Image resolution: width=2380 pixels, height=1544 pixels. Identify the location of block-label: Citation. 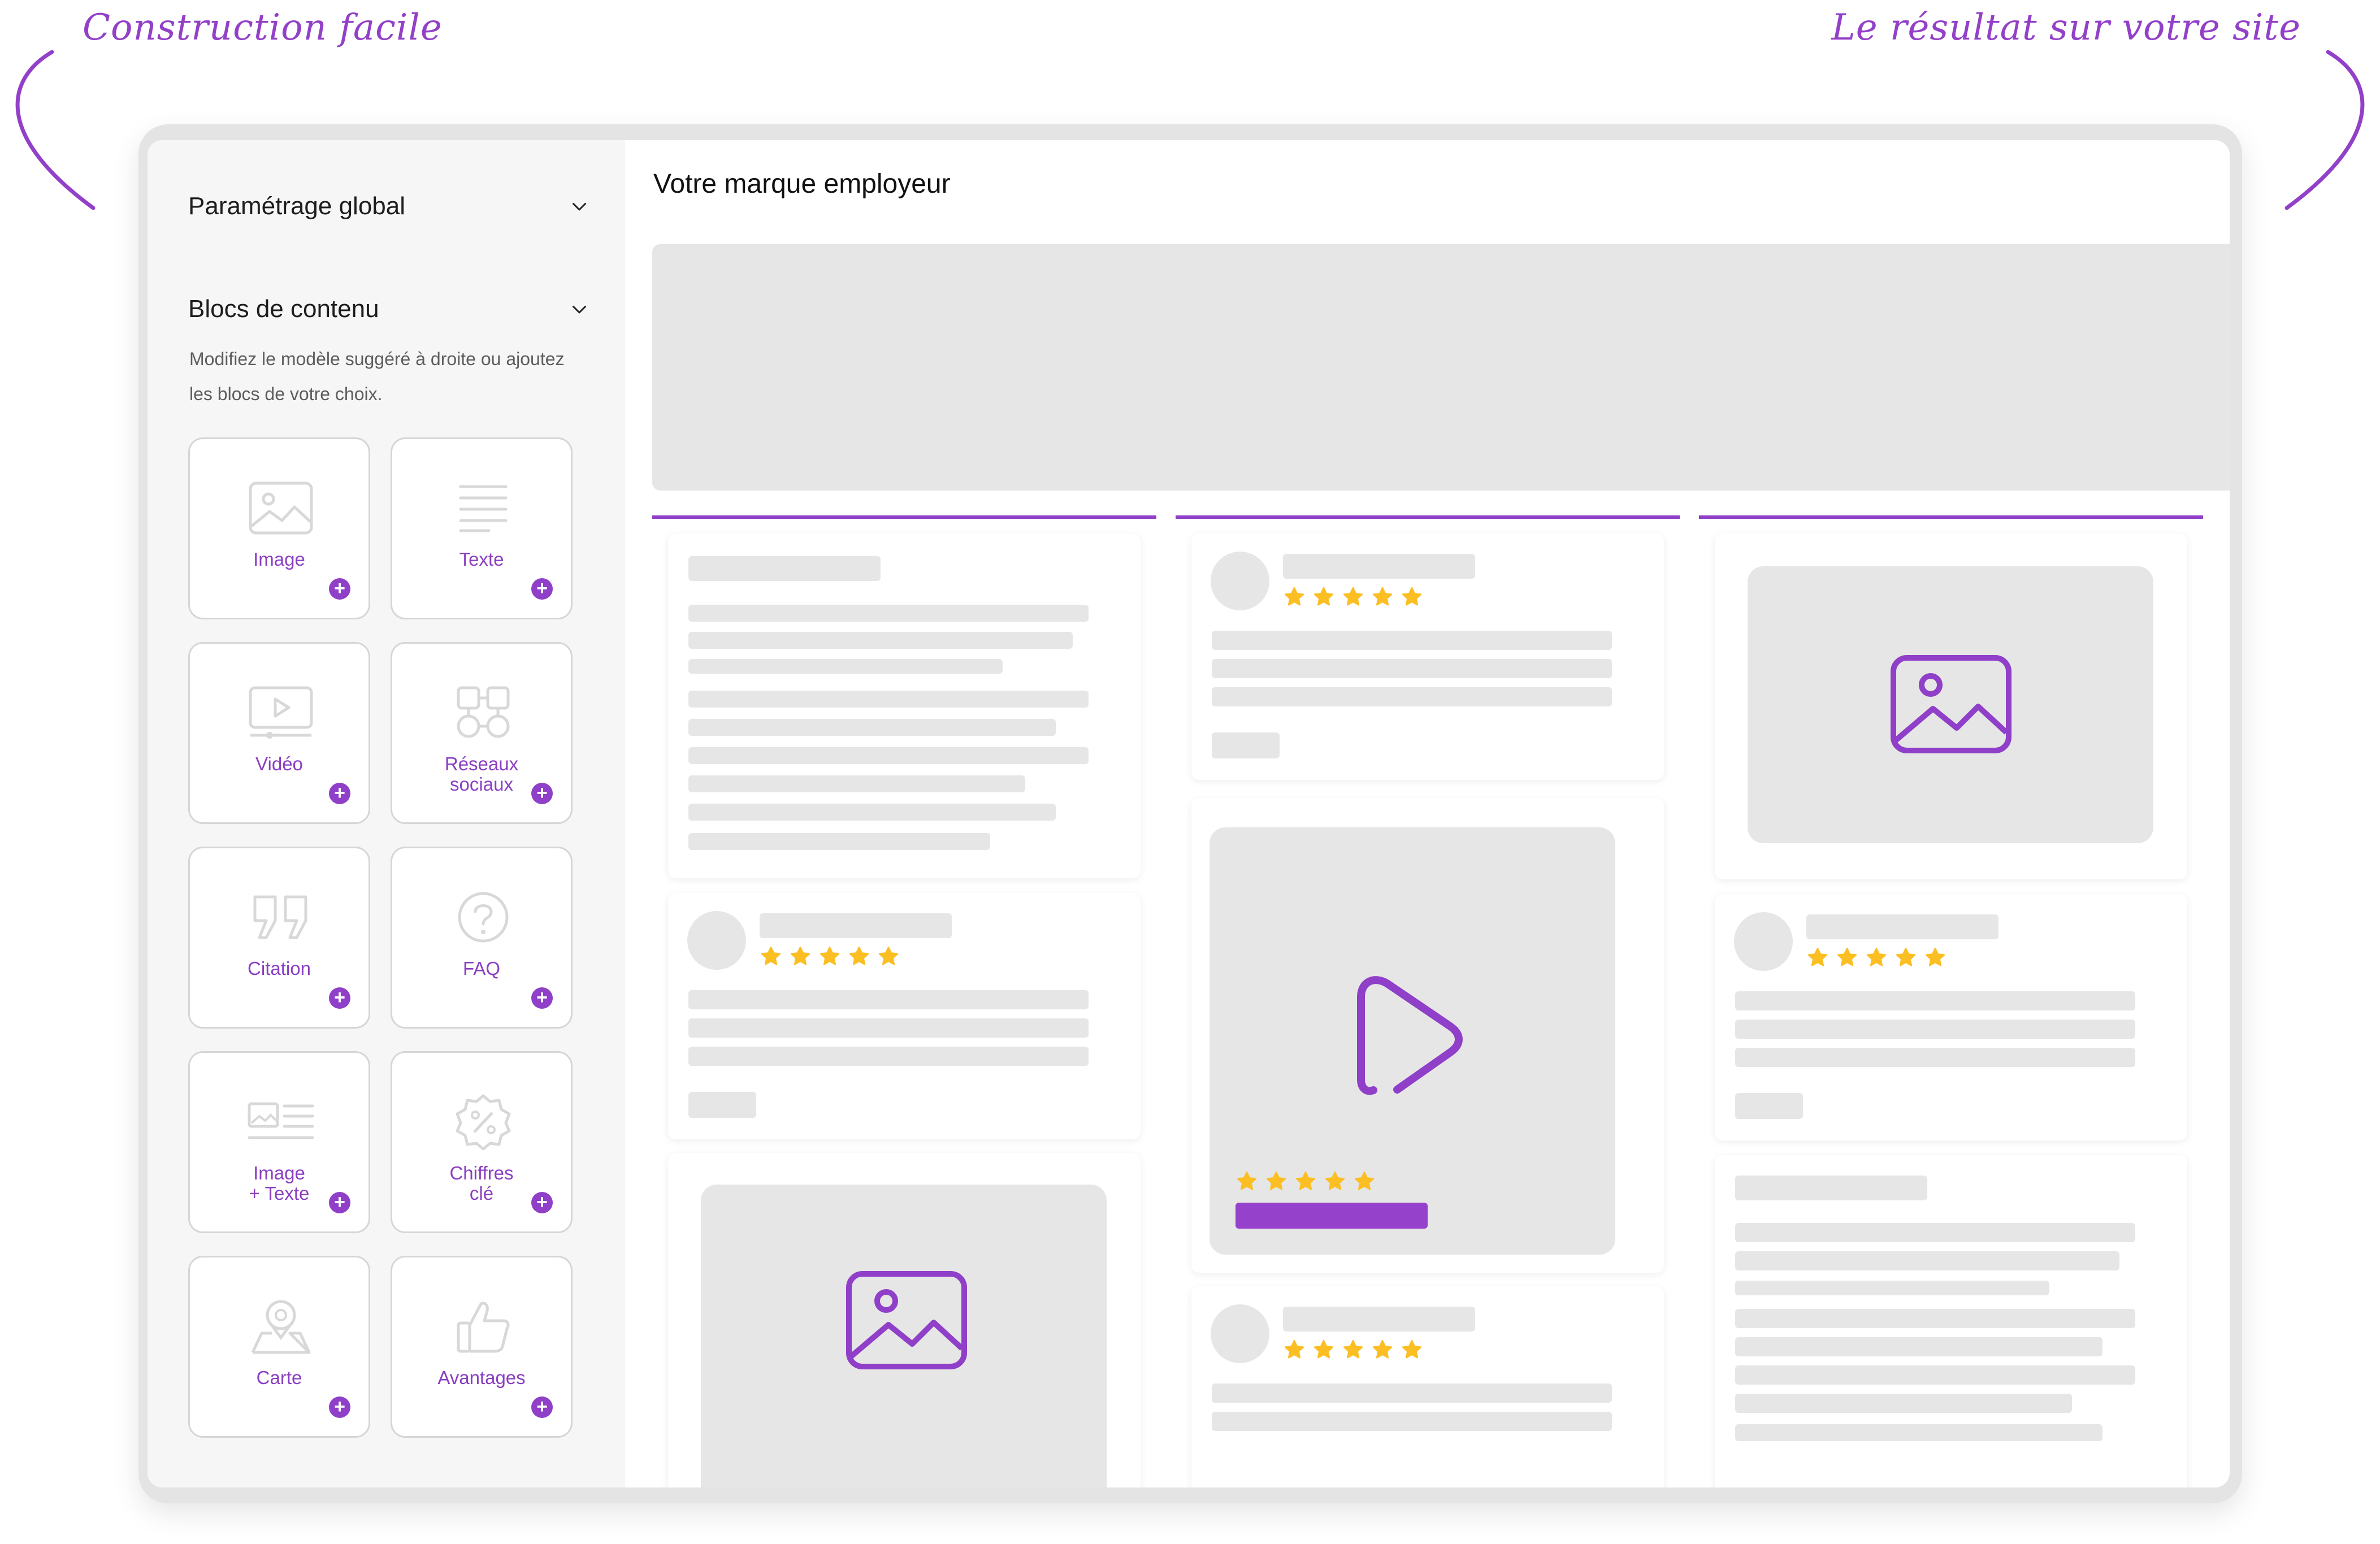
(279, 968).